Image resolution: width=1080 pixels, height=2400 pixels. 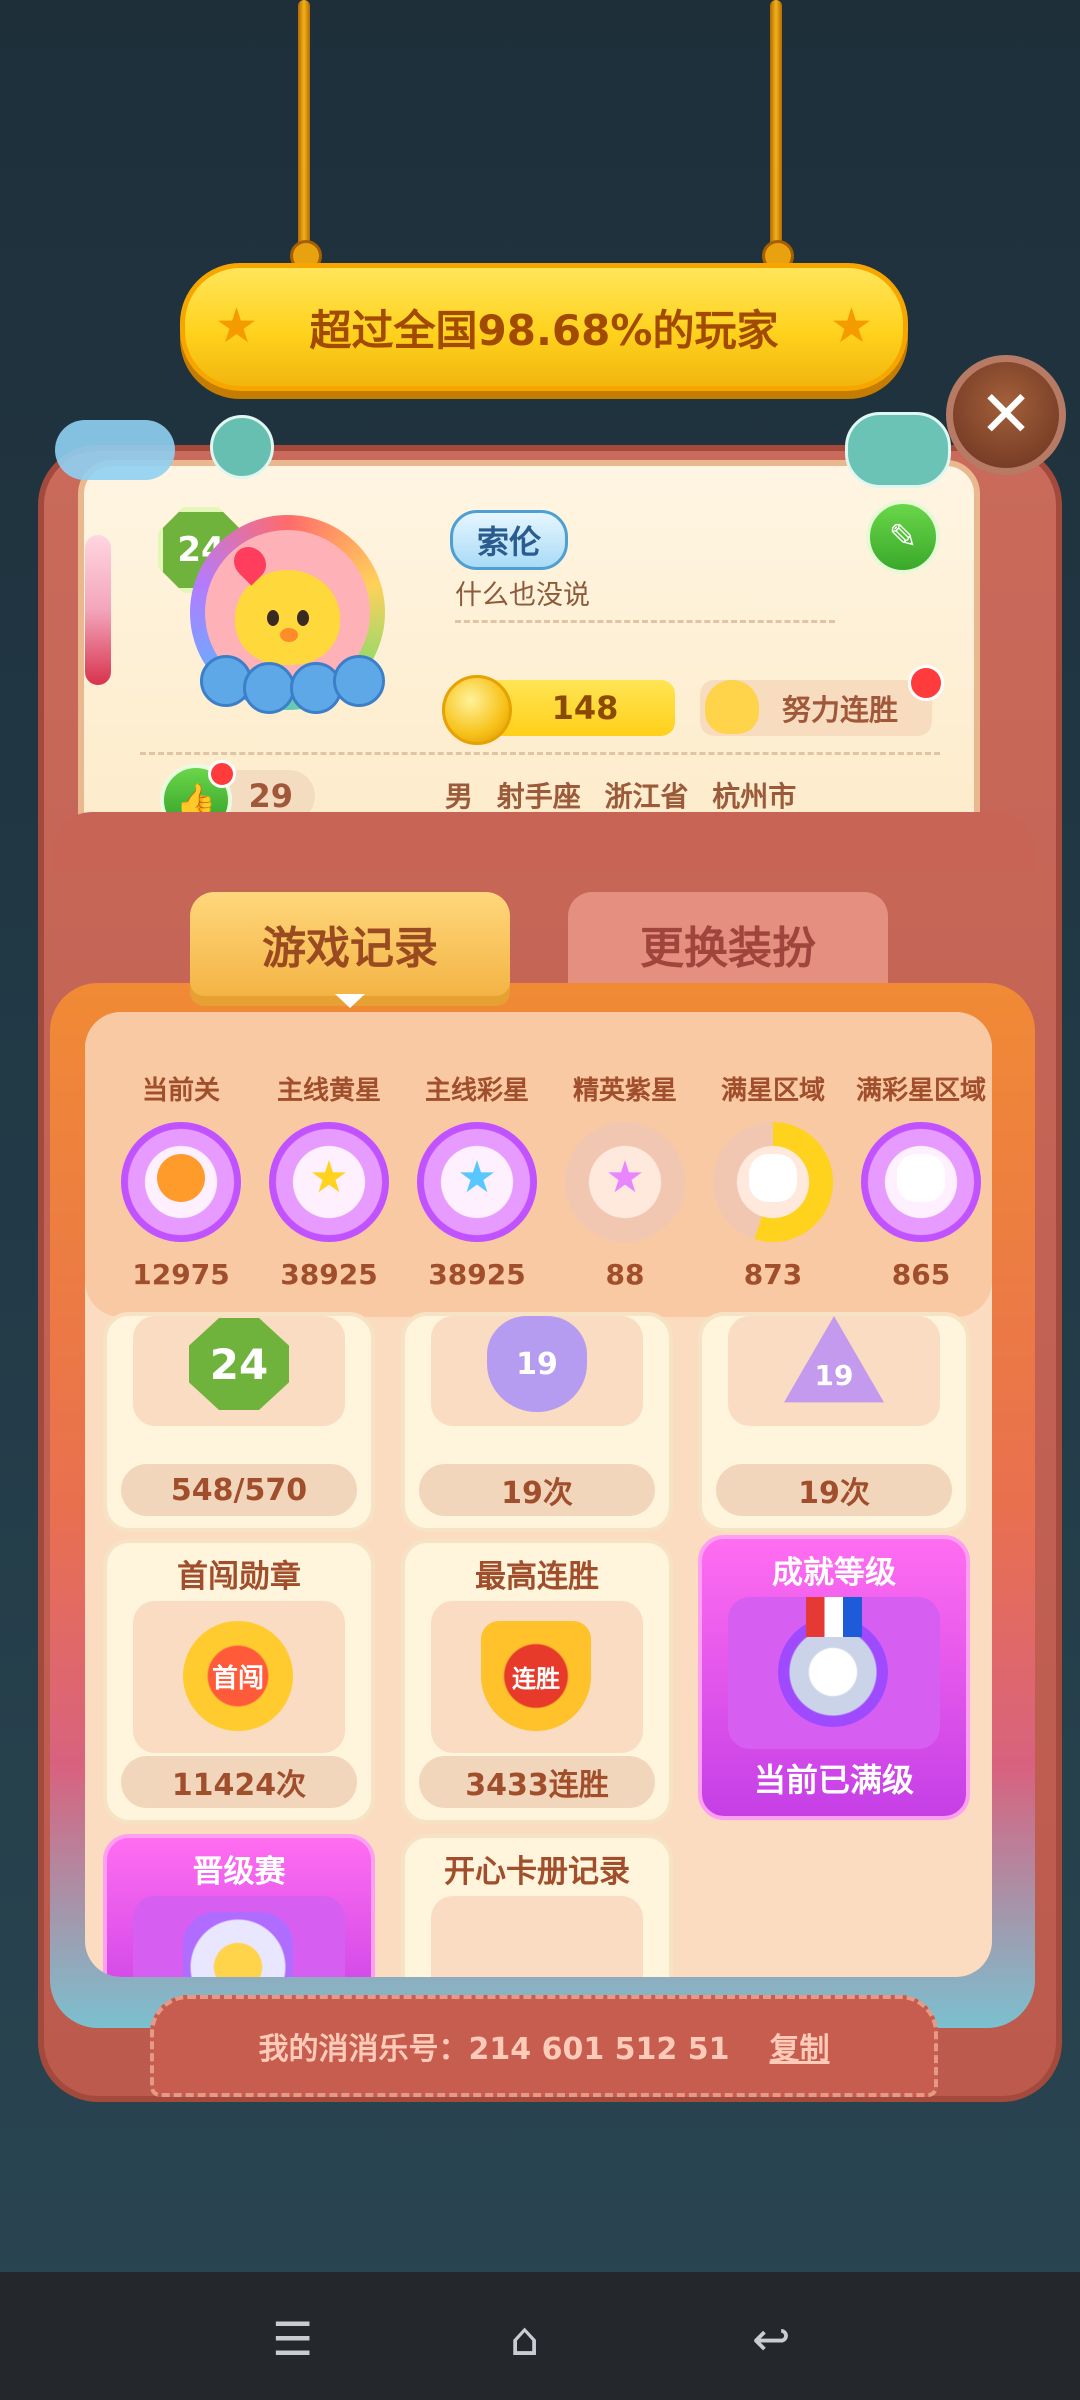 I want to click on chevron-down-icon, so click(x=350, y=1001).